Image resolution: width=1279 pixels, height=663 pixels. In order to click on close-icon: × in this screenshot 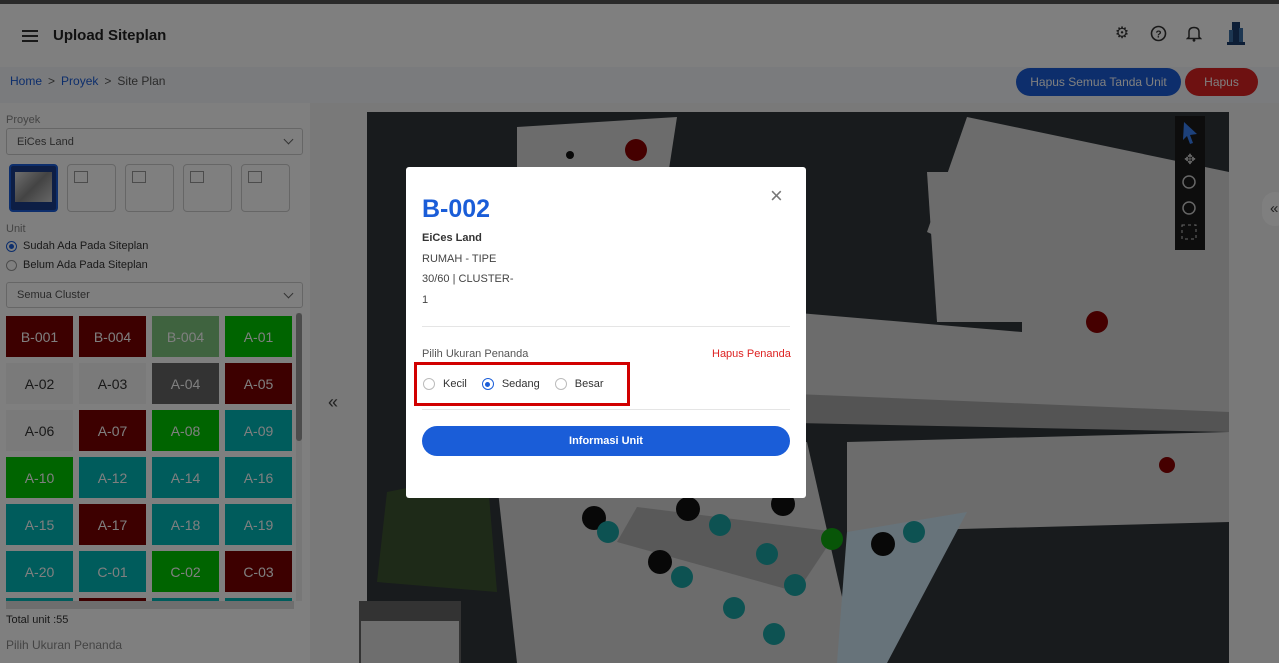, I will do `click(776, 196)`.